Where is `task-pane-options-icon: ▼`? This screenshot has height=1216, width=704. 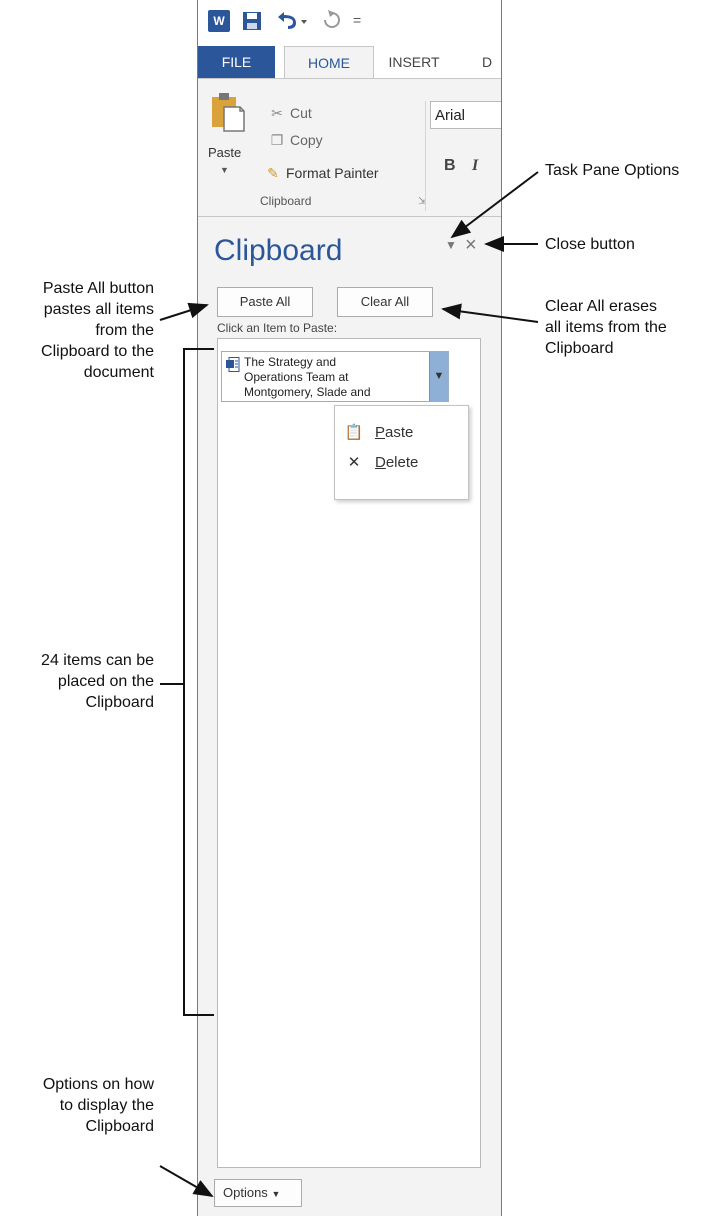 task-pane-options-icon: ▼ is located at coordinates (451, 245).